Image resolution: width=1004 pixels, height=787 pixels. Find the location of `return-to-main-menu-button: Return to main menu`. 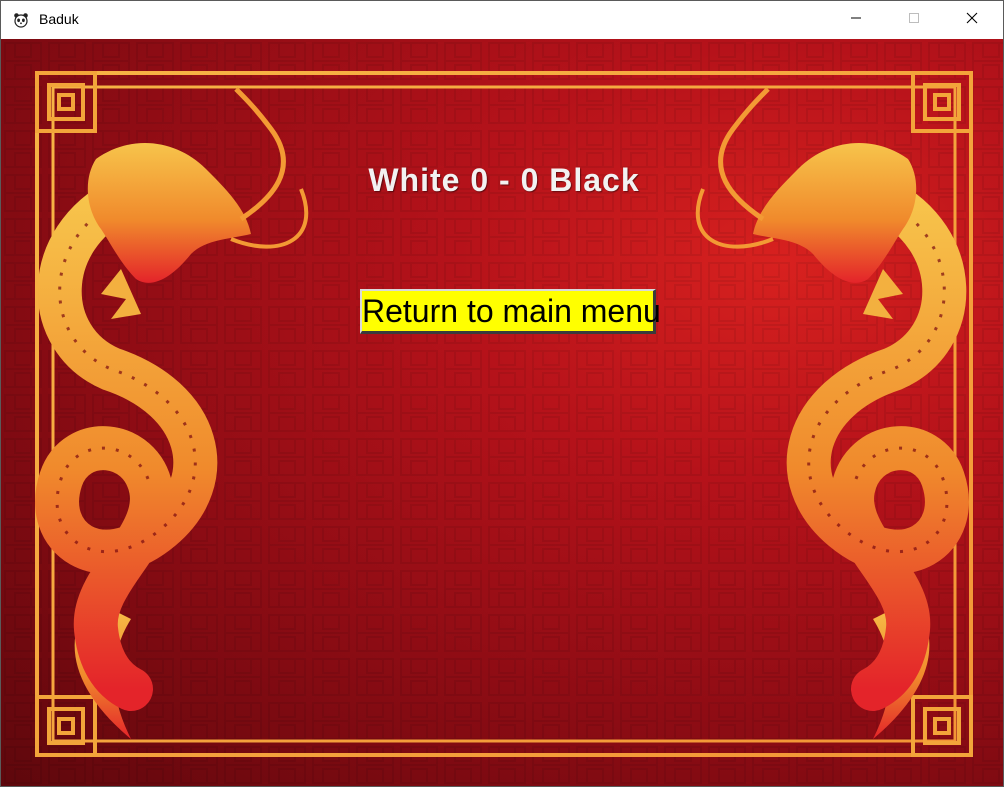

return-to-main-menu-button: Return to main menu is located at coordinates (510, 311).